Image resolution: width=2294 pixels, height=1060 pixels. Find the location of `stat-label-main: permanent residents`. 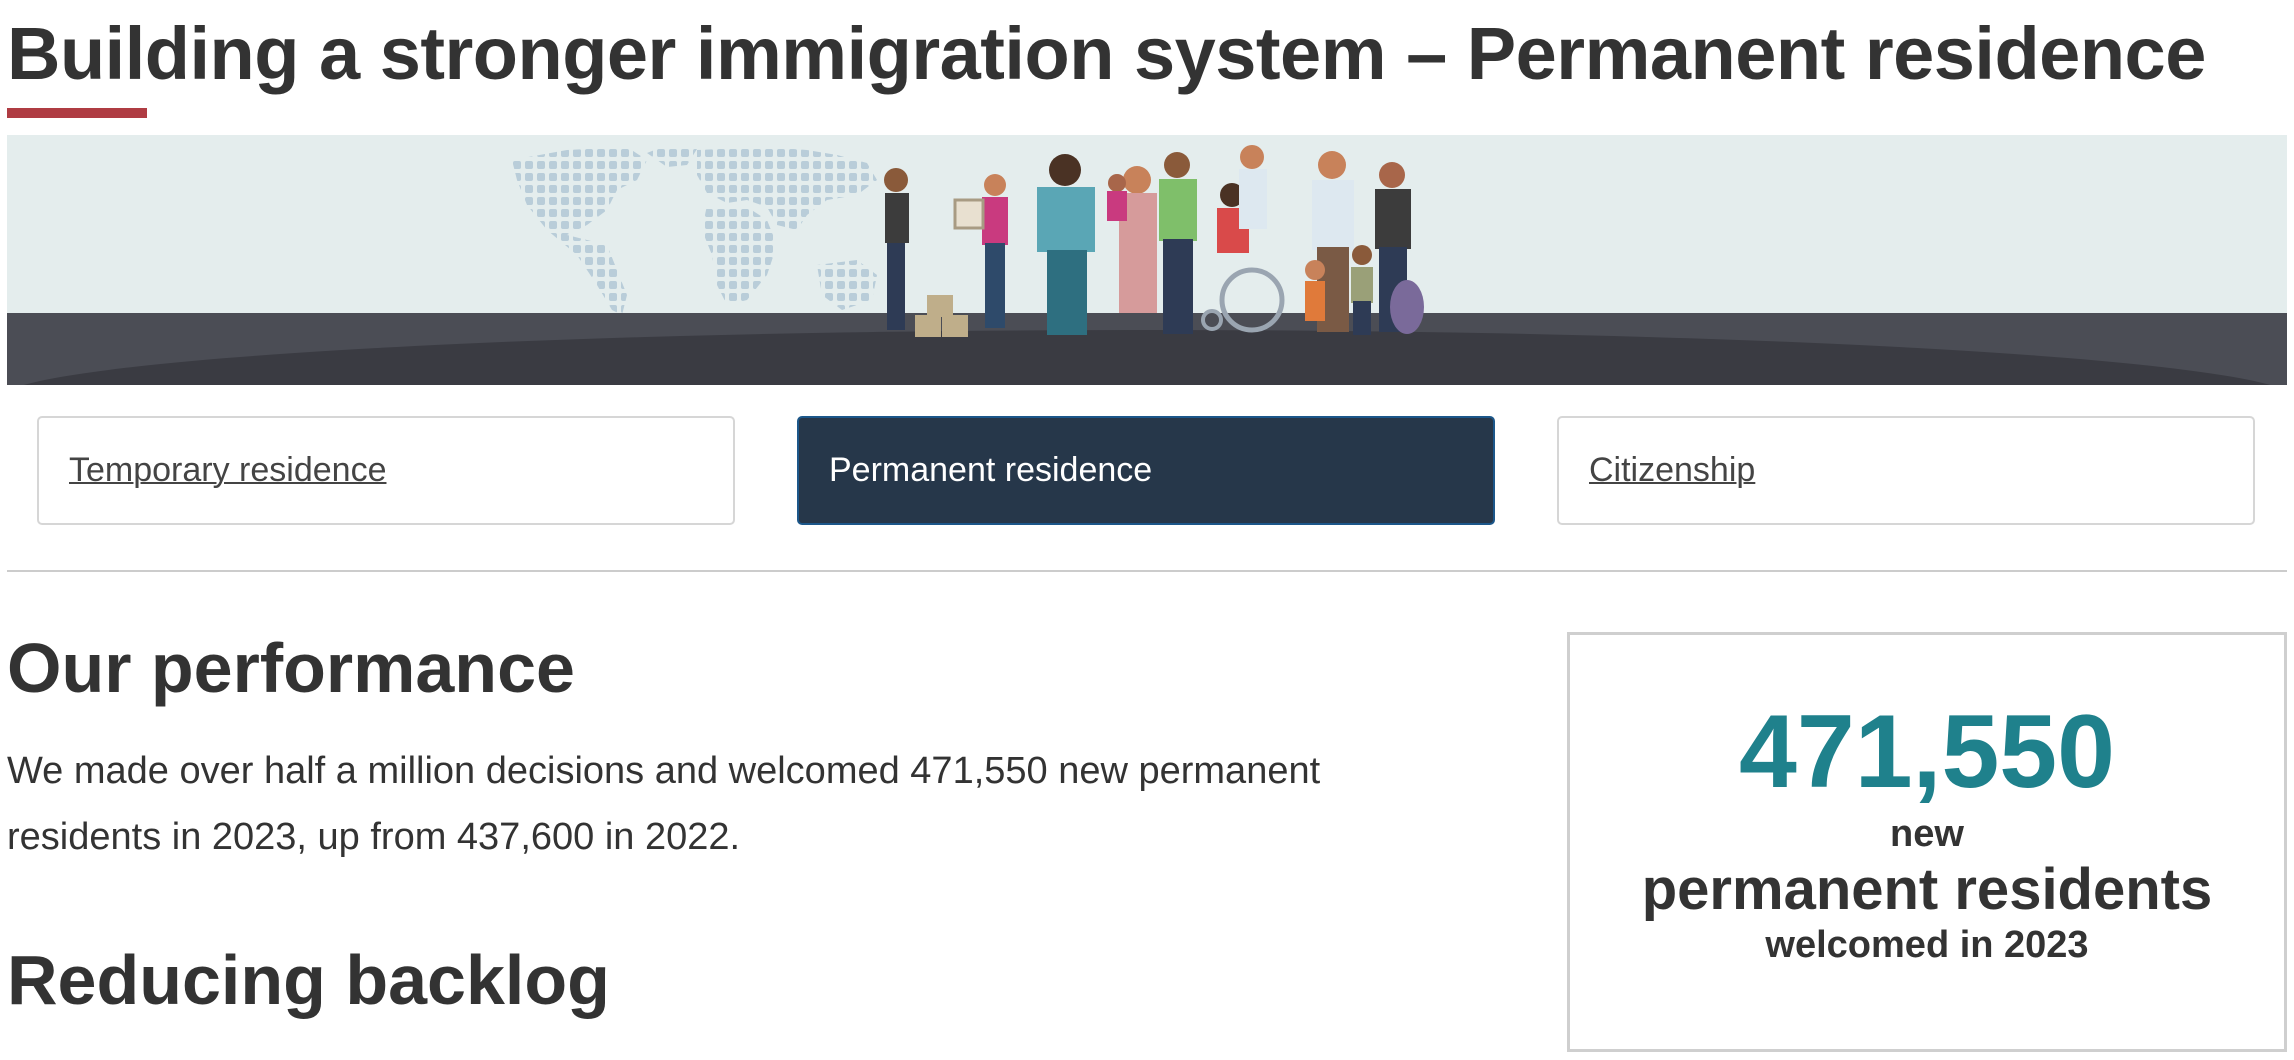

stat-label-main: permanent residents is located at coordinates (1927, 889).